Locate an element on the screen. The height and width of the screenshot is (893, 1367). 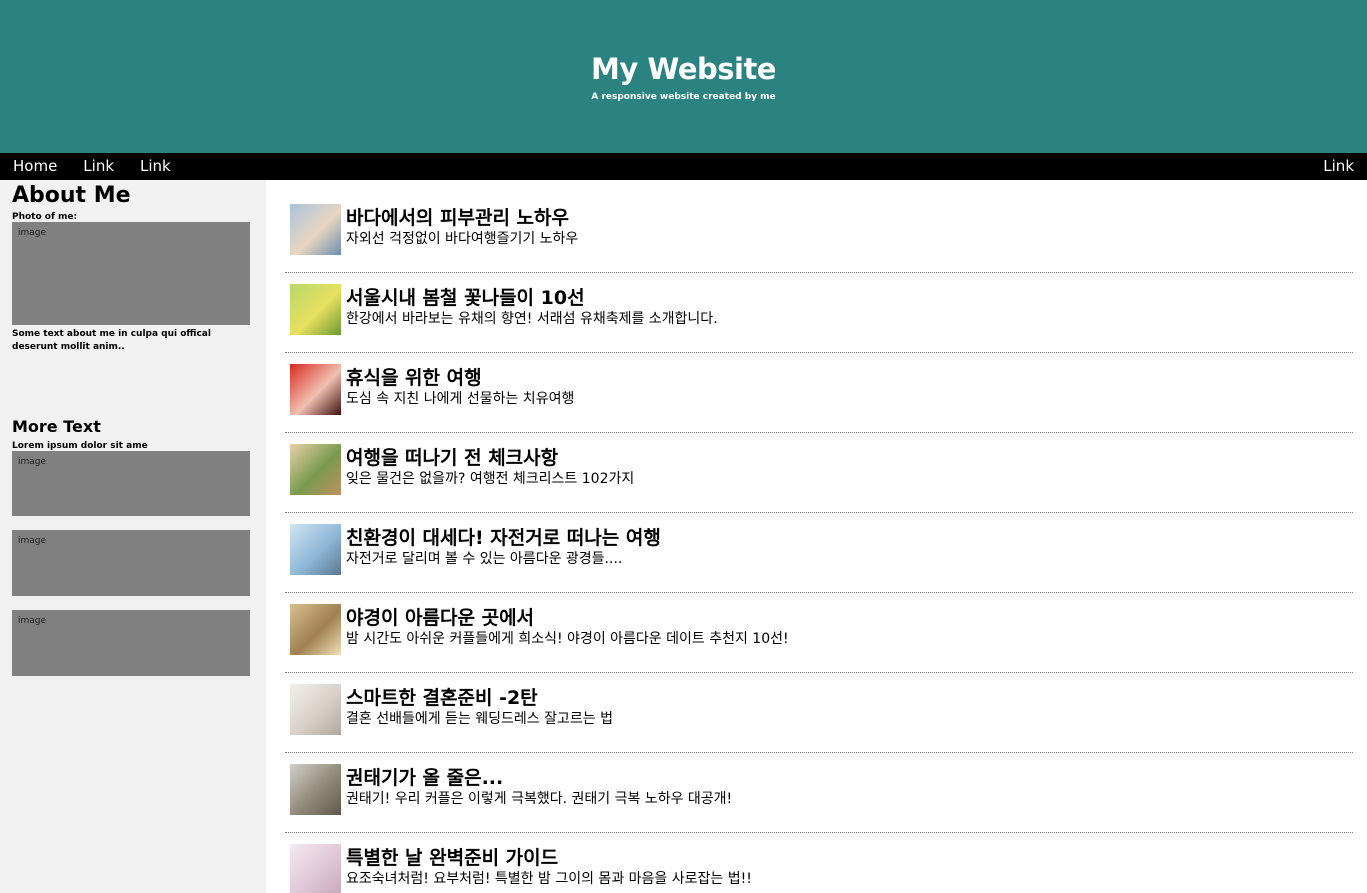
more-text-body: Lorem ipsum dolor sit ame is located at coordinates (80, 446).